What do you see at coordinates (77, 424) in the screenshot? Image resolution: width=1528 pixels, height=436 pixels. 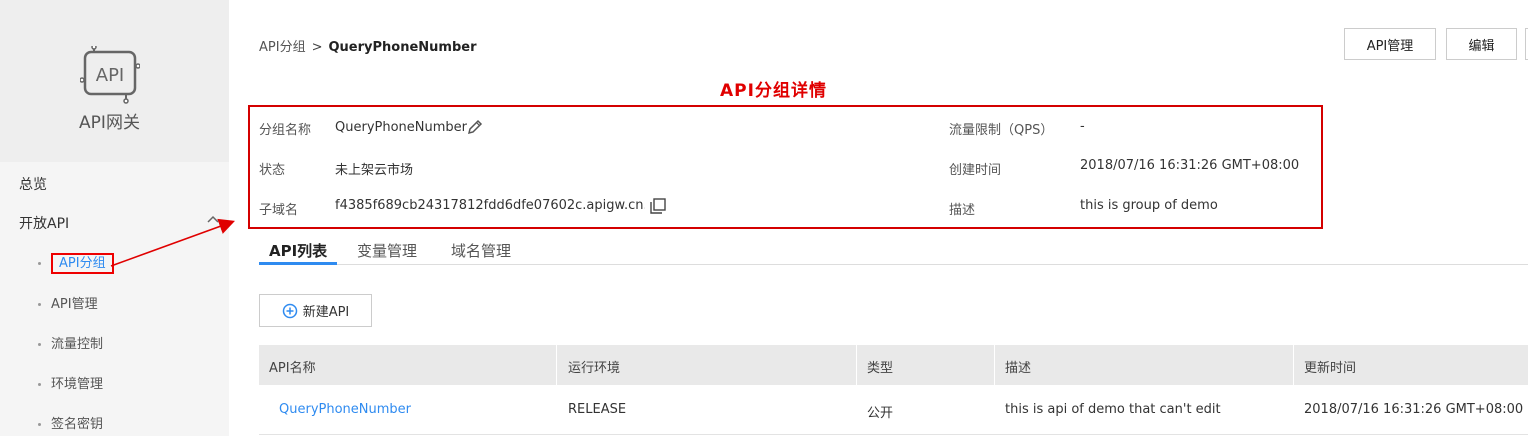 I see `sidebar-item-label: 签名密钥` at bounding box center [77, 424].